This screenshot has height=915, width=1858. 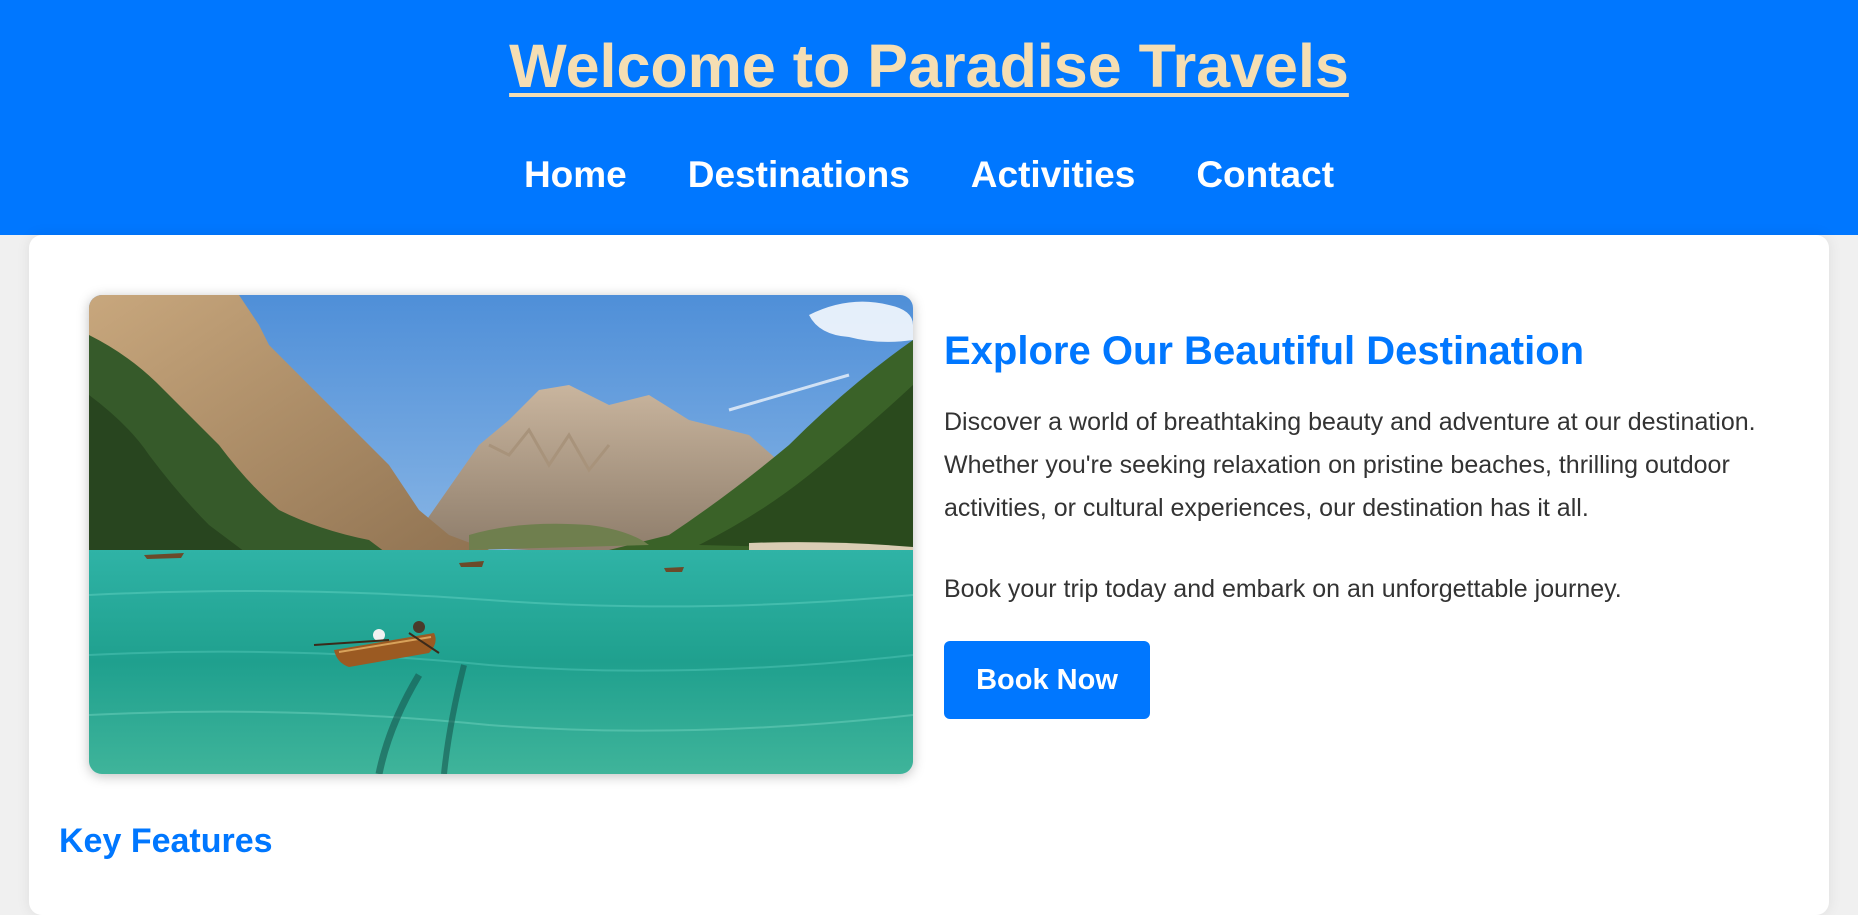 I want to click on site-title-link: Welcome to Paradise Travels, so click(x=929, y=66).